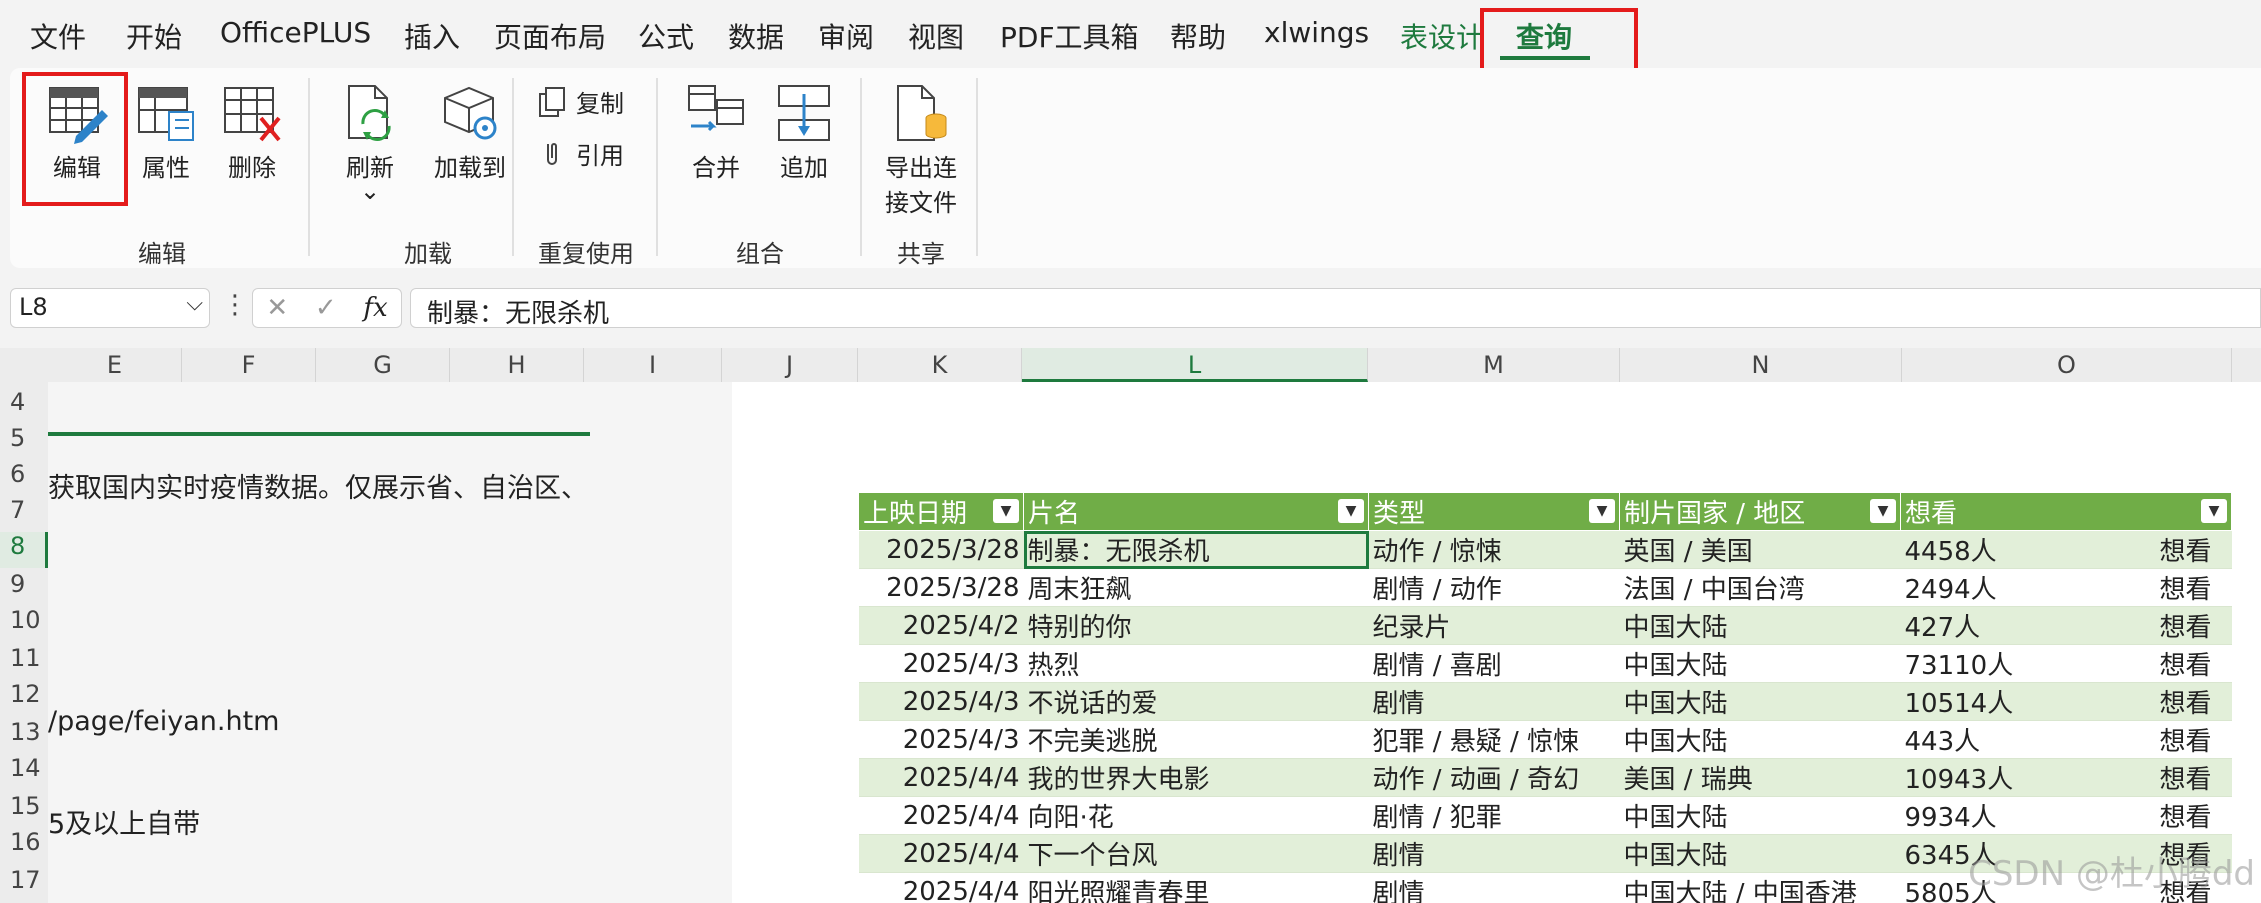 This screenshot has height=903, width=2261. What do you see at coordinates (921, 150) in the screenshot?
I see `export-connection-file-button: 导出连 接文件` at bounding box center [921, 150].